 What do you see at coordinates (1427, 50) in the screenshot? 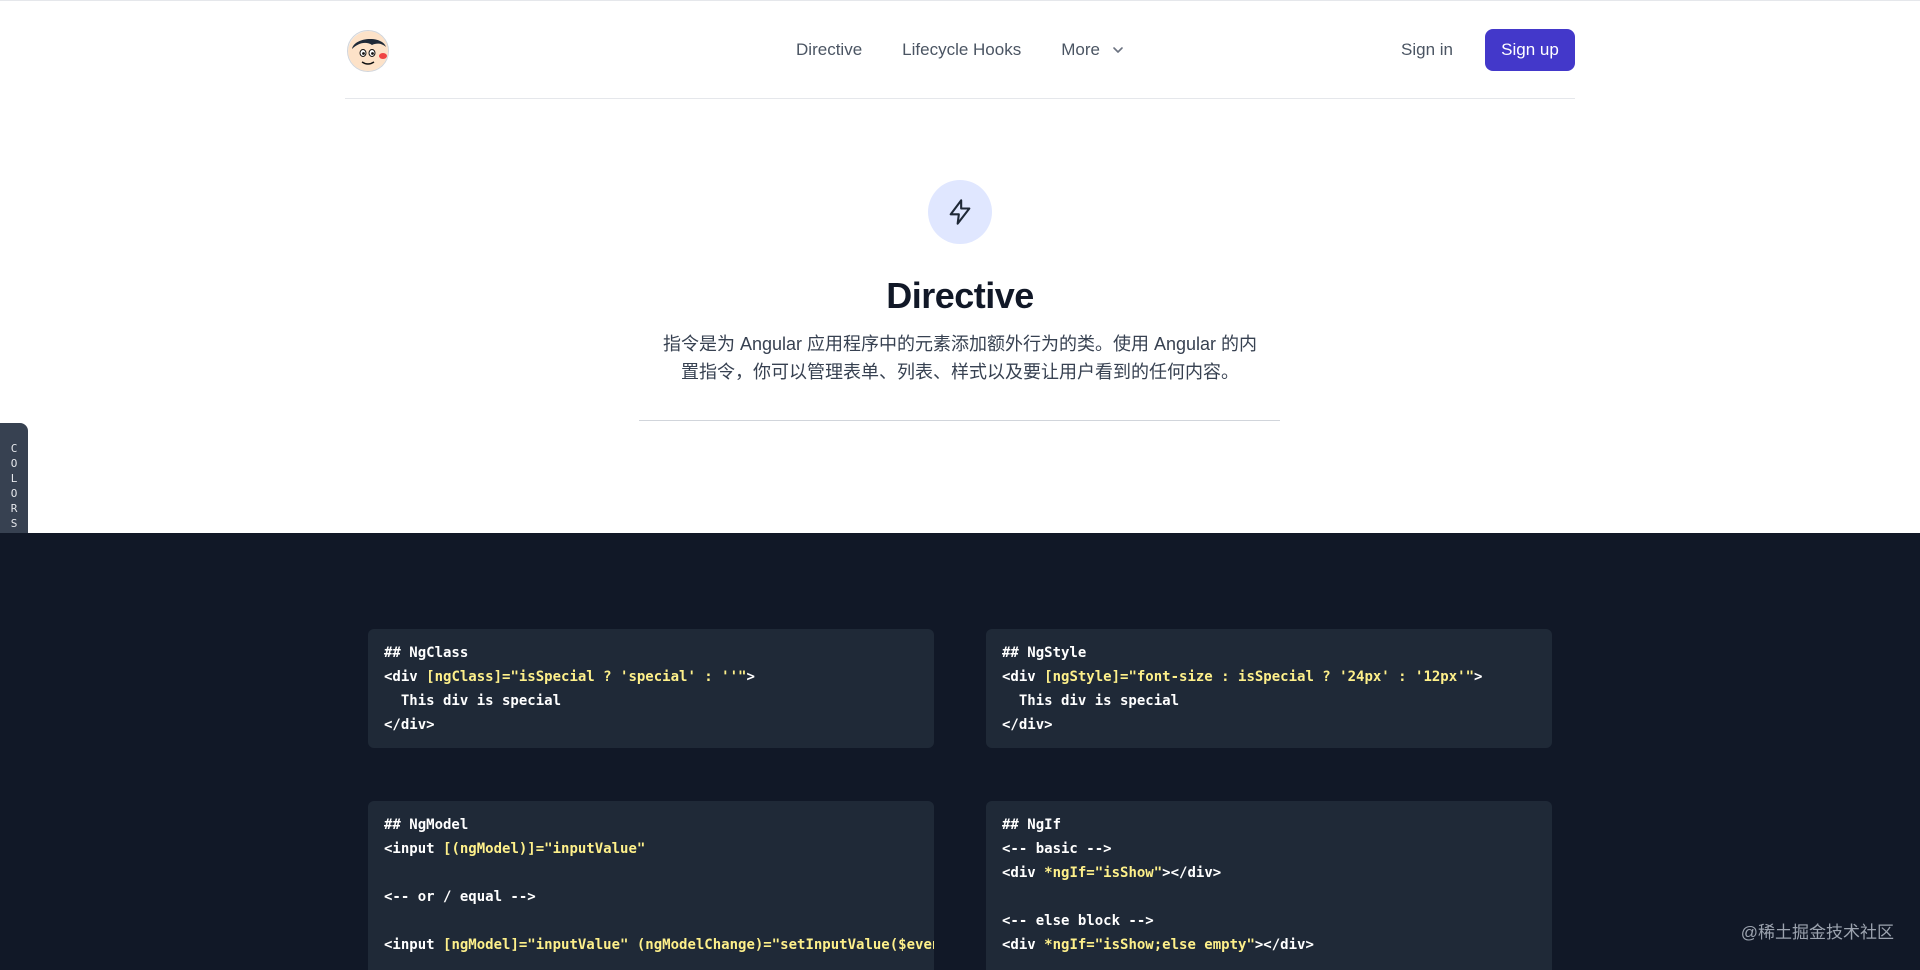
I see `sign-in-link: Sign in` at bounding box center [1427, 50].